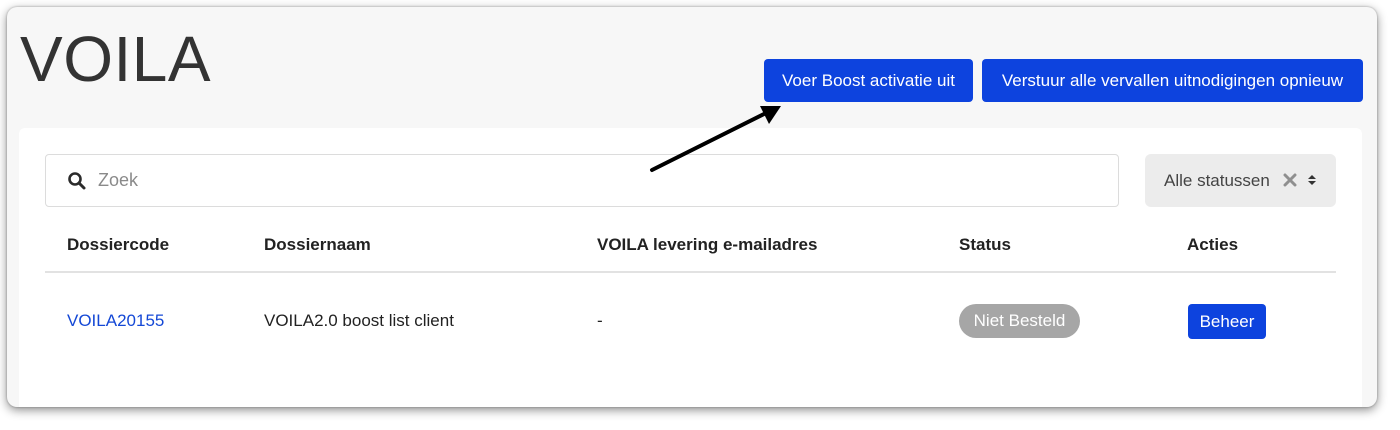 The image size is (1400, 430). I want to click on status-filter-select: Alle statussen, so click(1240, 180).